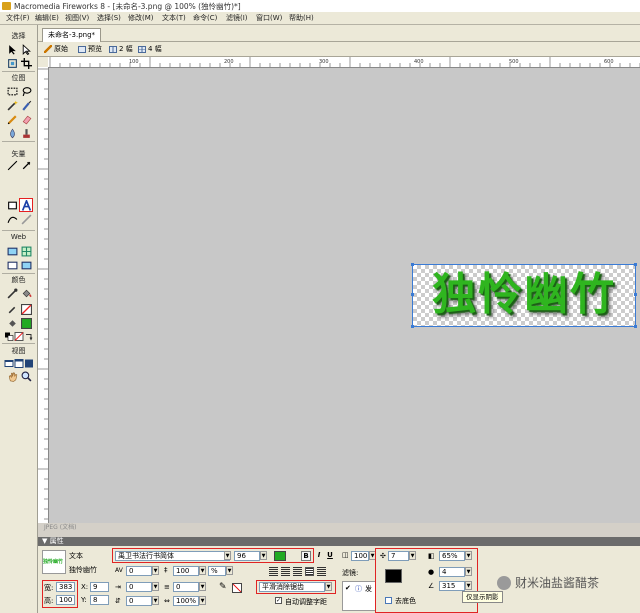 The image size is (640, 613). What do you see at coordinates (141, 18) in the screenshot?
I see `menu-modify: 修改(M)` at bounding box center [141, 18].